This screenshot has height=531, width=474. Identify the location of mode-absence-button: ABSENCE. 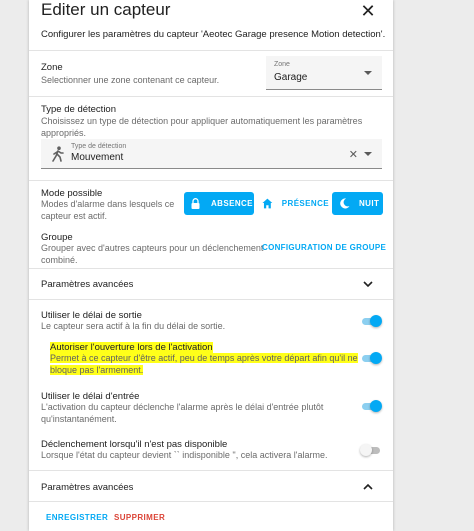
(219, 203).